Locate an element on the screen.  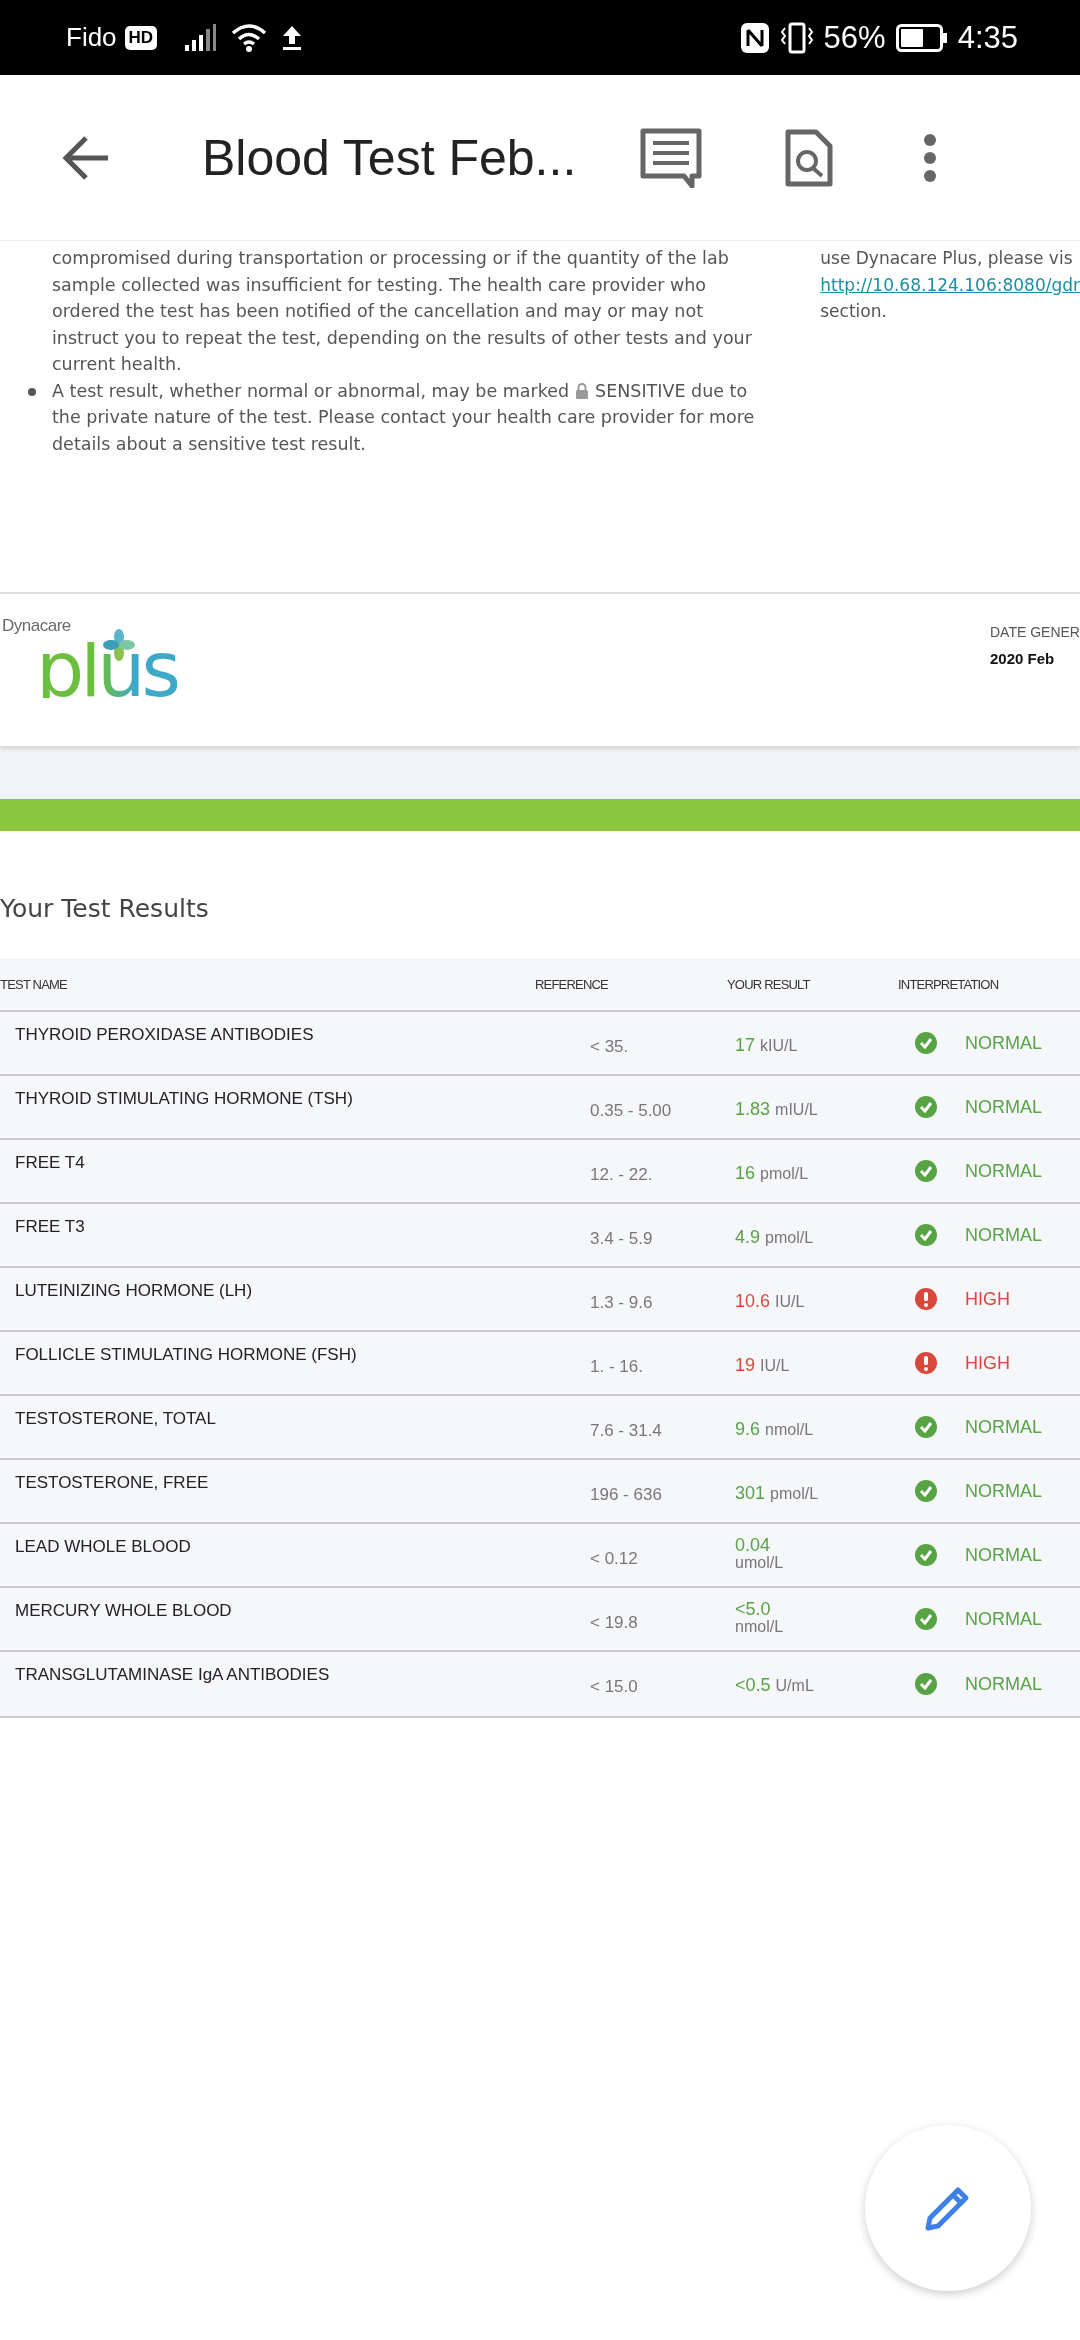
result-unit: kIU/L is located at coordinates (779, 1046).